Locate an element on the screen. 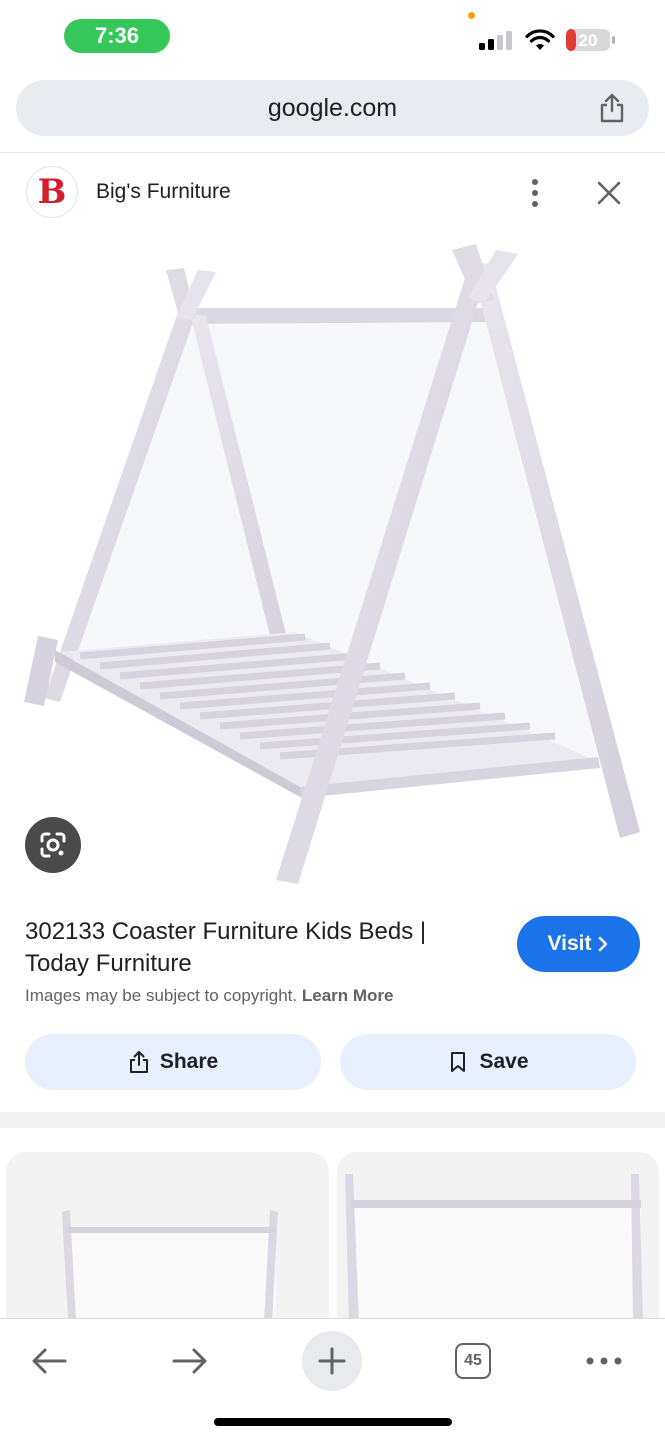  new-tab-button is located at coordinates (332, 1361).